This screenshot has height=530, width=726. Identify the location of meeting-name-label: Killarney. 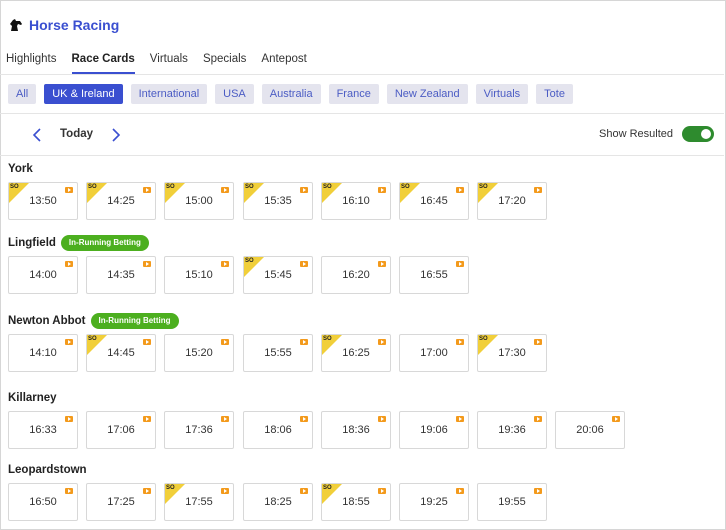
(32, 398).